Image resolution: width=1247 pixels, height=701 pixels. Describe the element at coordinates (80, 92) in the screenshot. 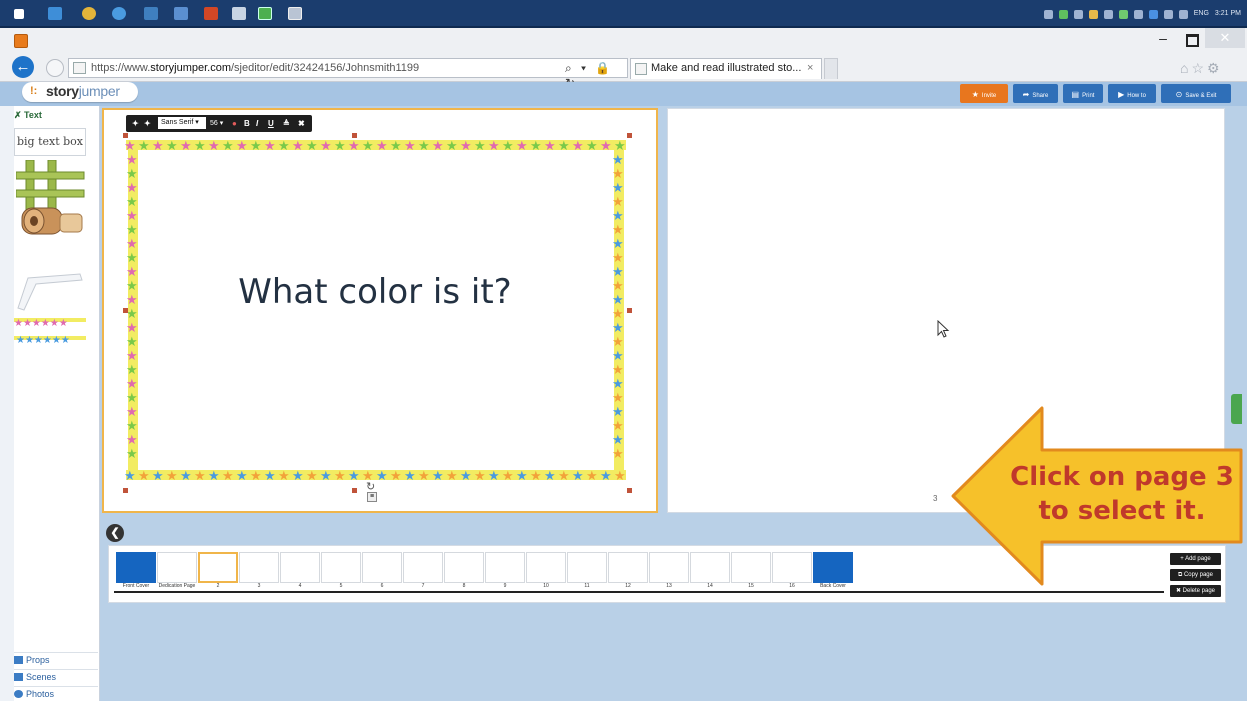

I see `storyjumper-logo: !: storyjumper` at that location.